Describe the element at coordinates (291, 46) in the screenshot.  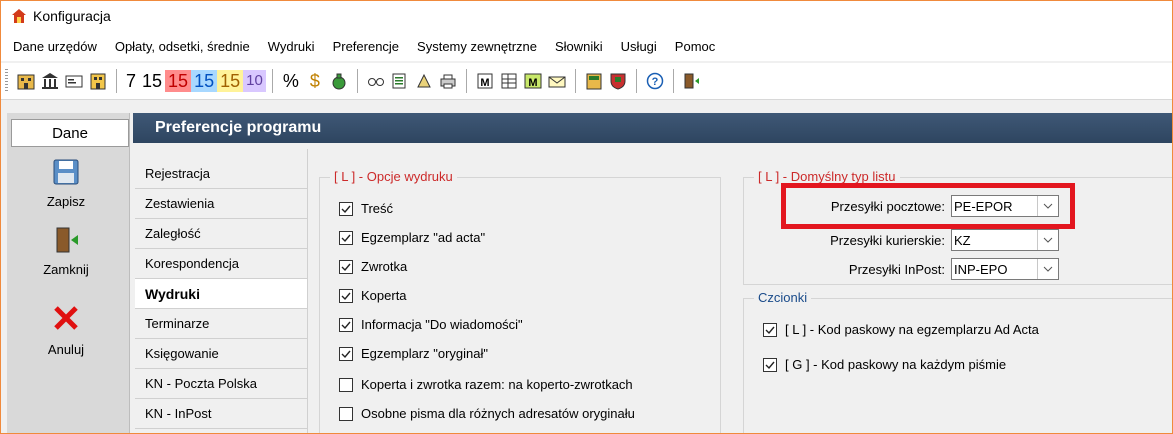
I see `menu-wydruki: Wydruki` at that location.